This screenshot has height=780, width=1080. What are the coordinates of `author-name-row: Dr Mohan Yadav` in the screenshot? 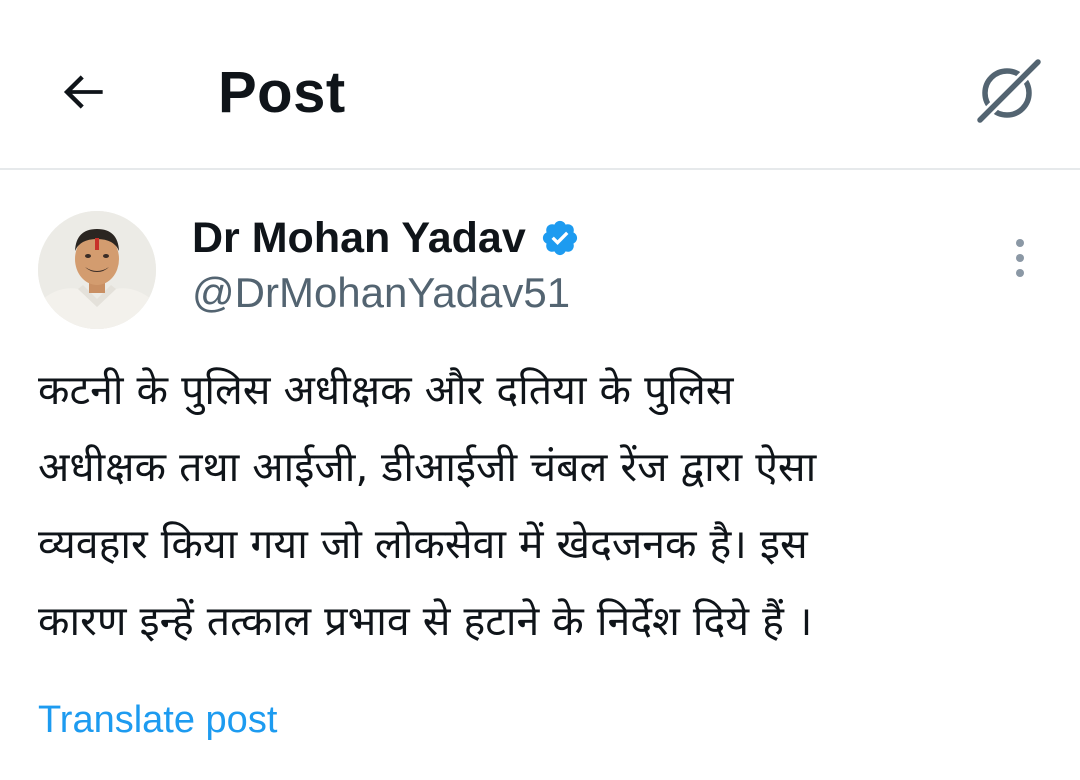 It's located at (386, 238).